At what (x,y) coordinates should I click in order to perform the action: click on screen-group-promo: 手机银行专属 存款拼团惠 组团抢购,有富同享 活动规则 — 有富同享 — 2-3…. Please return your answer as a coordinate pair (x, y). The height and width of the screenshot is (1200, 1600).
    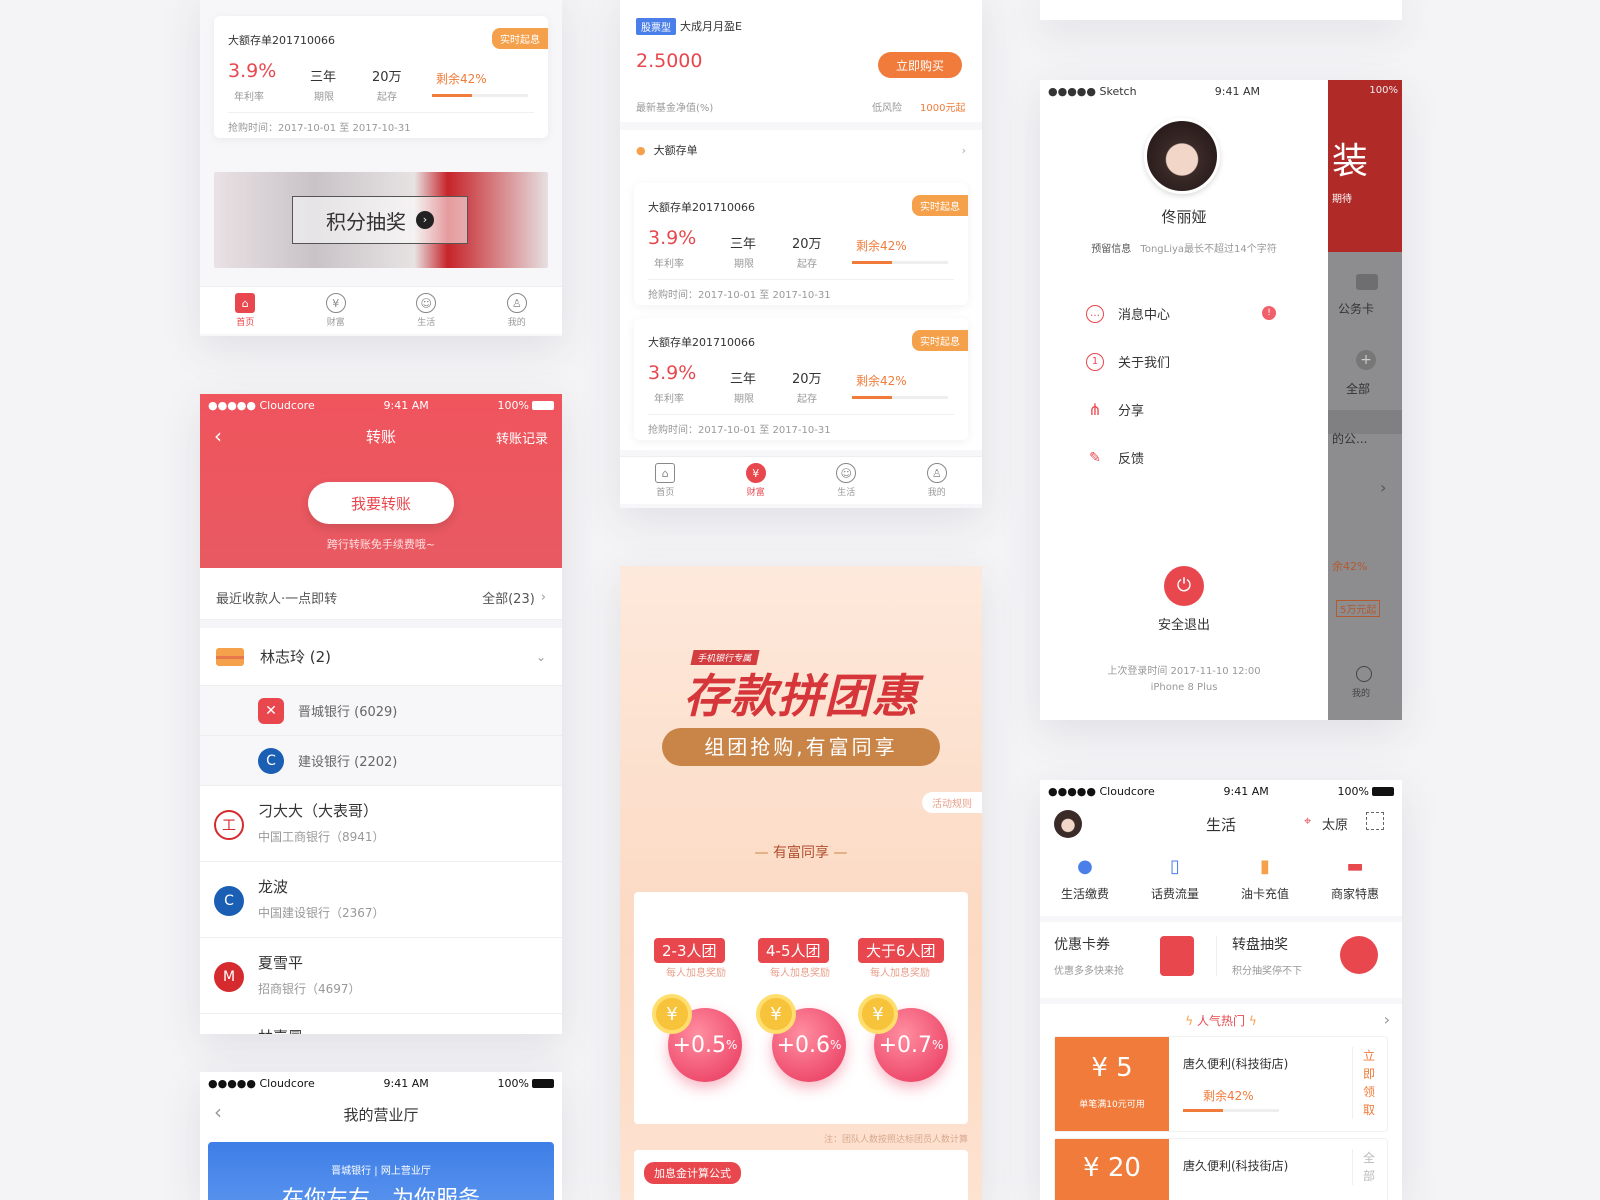
    Looking at the image, I should click on (801, 883).